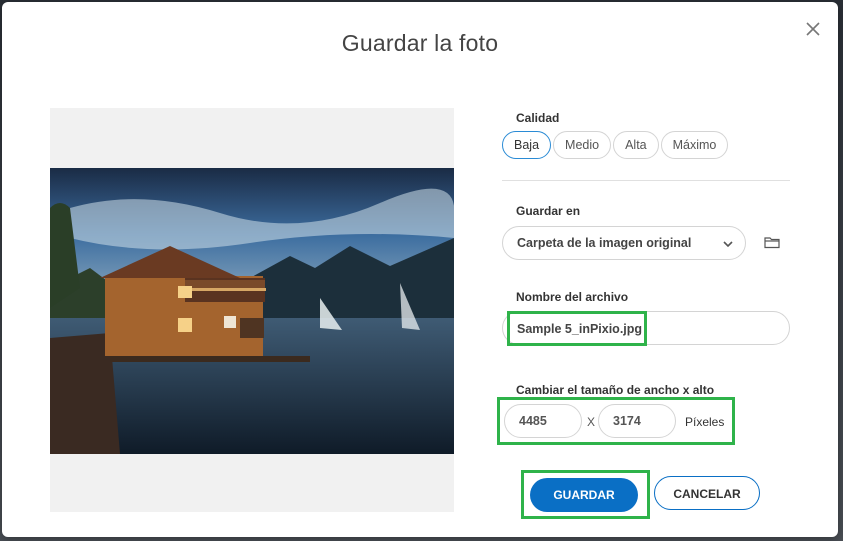 The image size is (843, 541). Describe the element at coordinates (538, 118) in the screenshot. I see `quality-label: Calidad` at that location.